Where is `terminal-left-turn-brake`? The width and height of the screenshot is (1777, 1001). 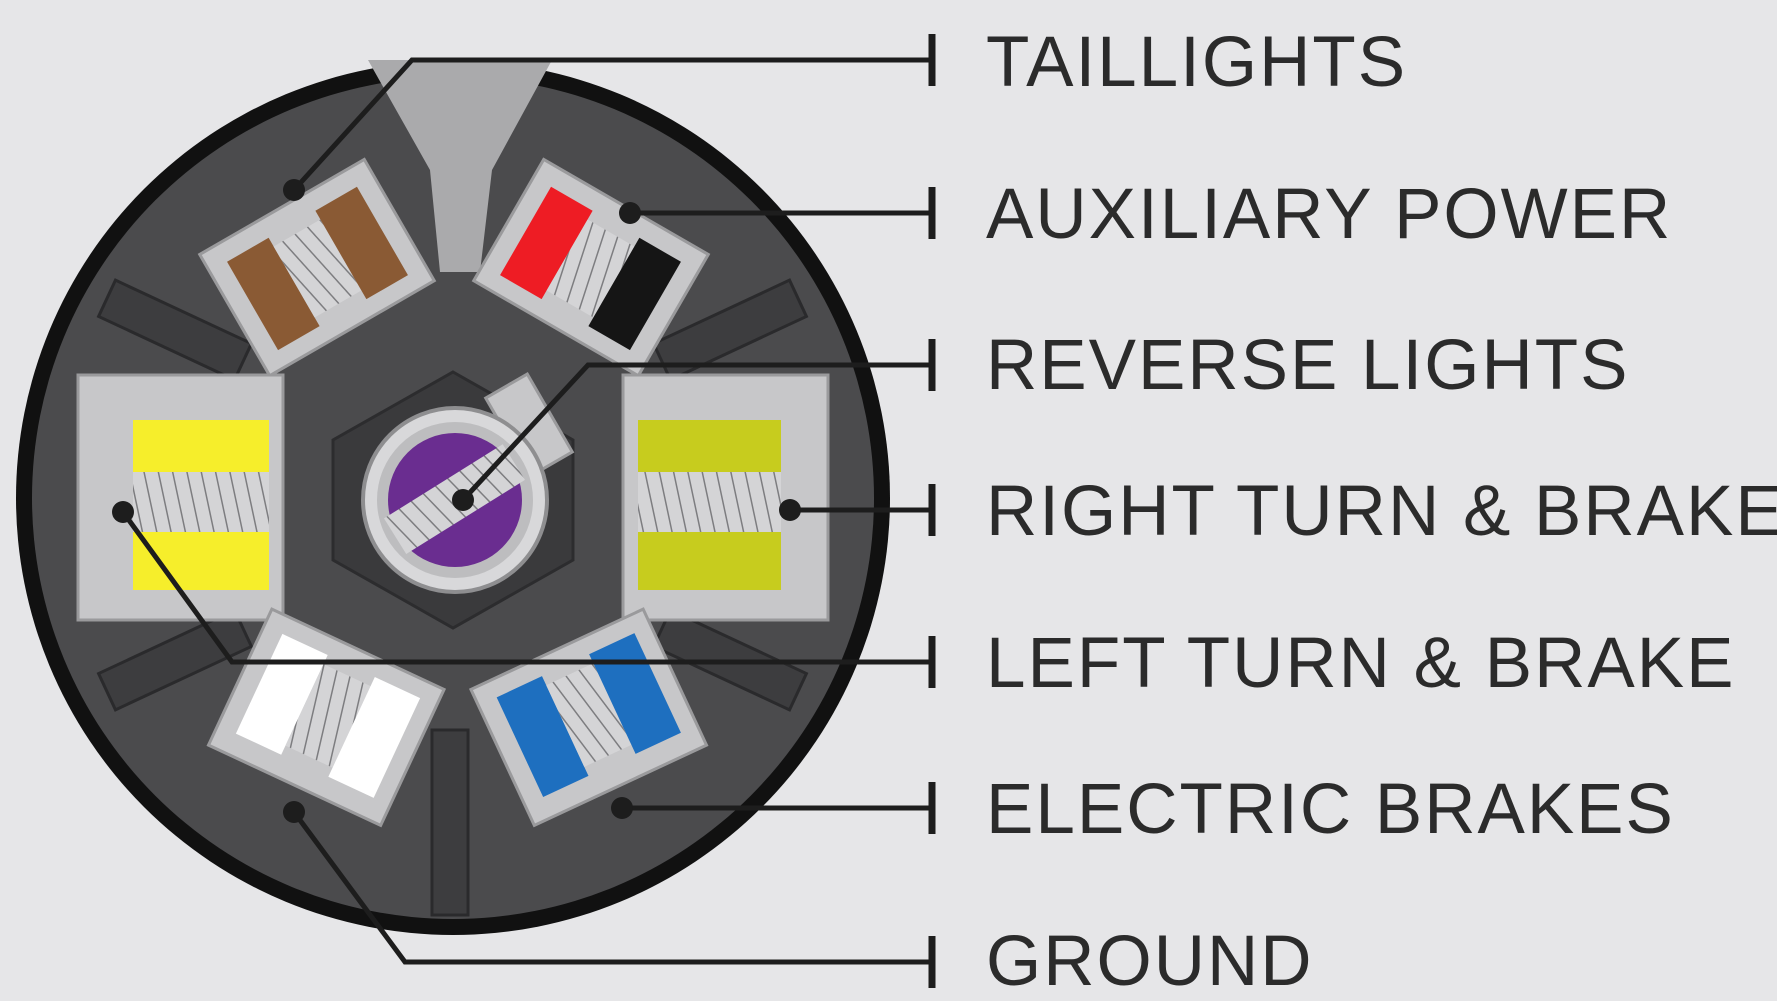
terminal-left-turn-brake is located at coordinates (180, 497).